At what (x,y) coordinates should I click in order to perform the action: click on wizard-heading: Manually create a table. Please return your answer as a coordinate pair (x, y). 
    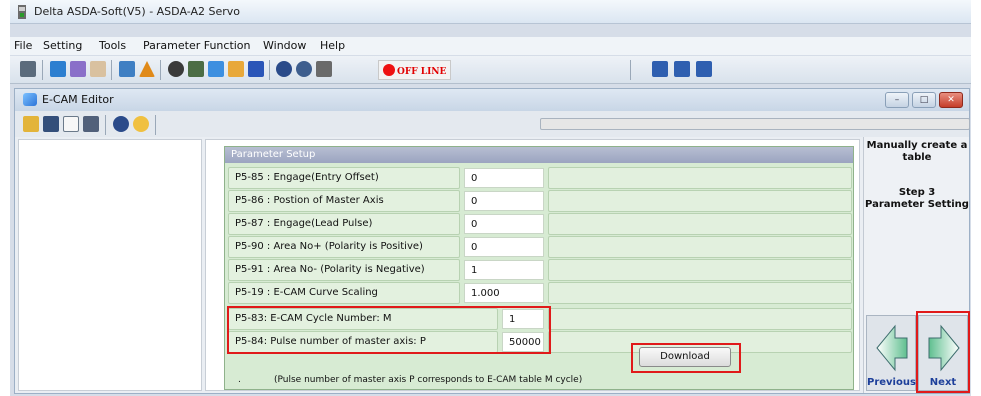
    Looking at the image, I should click on (917, 151).